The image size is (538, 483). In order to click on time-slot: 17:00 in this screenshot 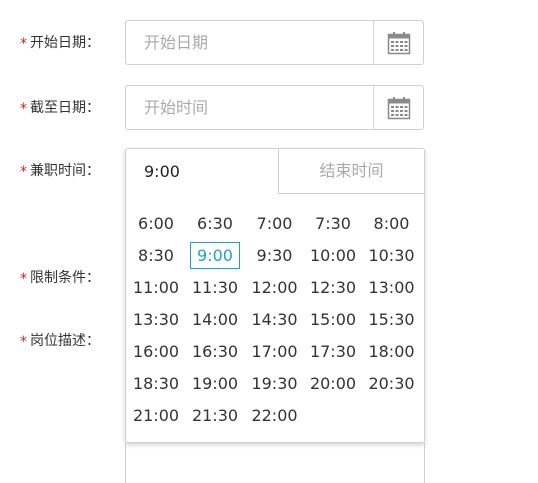, I will do `click(274, 351)`.